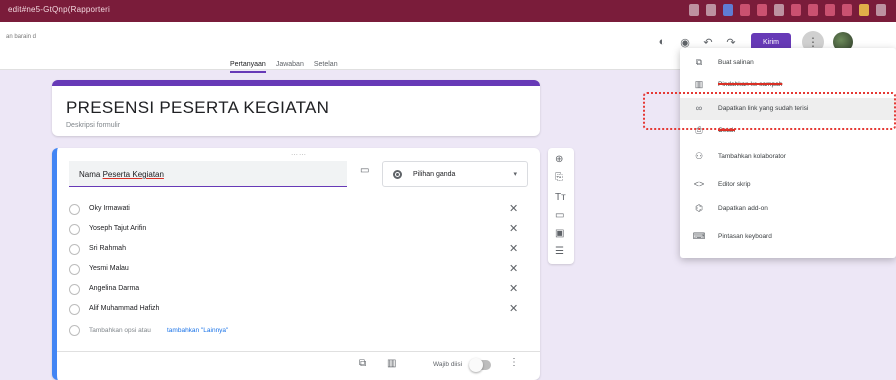 Image resolution: width=896 pixels, height=380 pixels. Describe the element at coordinates (514, 362) in the screenshot. I see `more-vert-icon: ⋮` at that location.